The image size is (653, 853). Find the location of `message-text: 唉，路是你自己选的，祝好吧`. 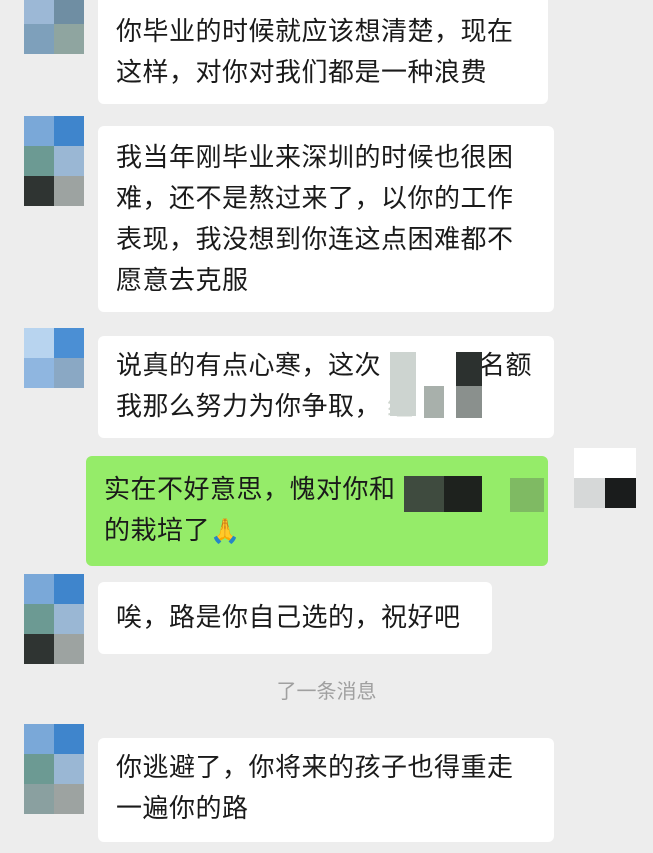

message-text: 唉，路是你自己选的，祝好吧 is located at coordinates (288, 618).